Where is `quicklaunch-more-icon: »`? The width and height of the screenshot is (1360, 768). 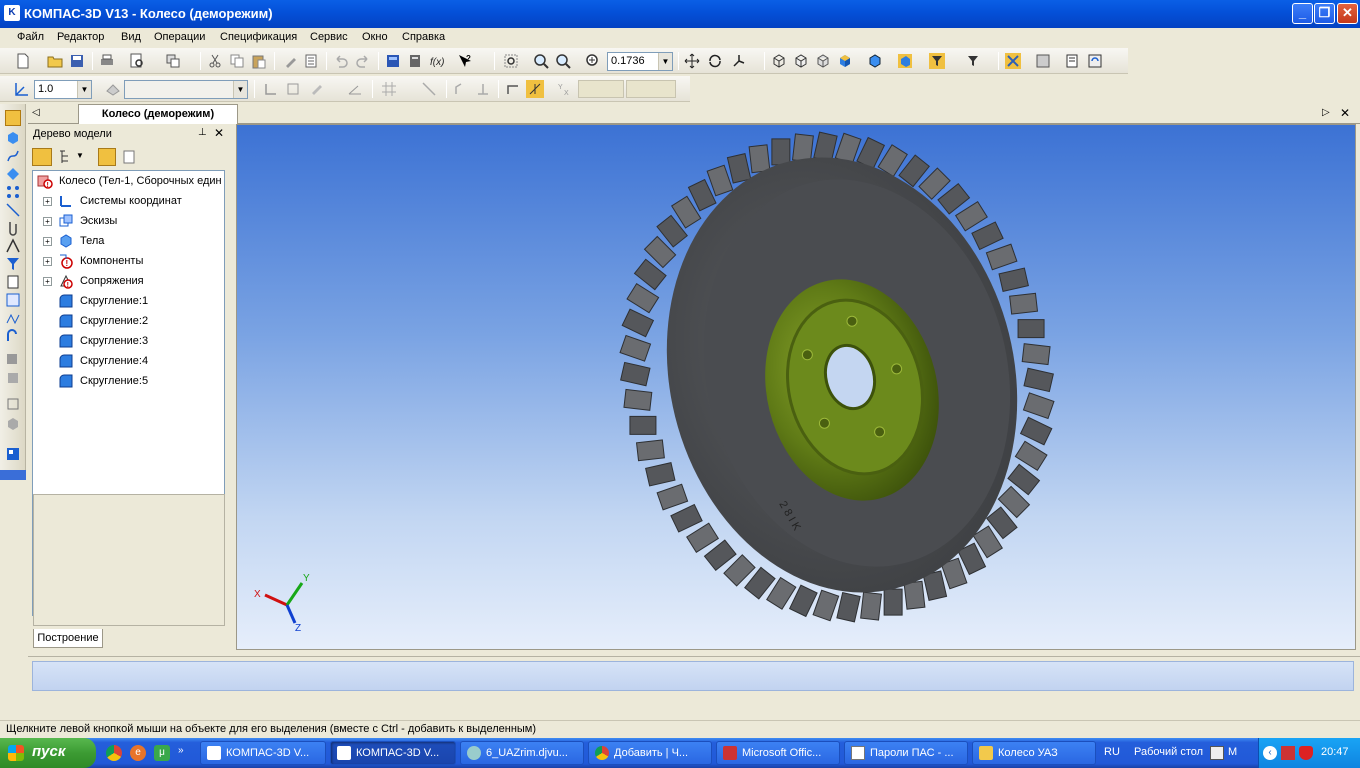 quicklaunch-more-icon: » is located at coordinates (181, 750).